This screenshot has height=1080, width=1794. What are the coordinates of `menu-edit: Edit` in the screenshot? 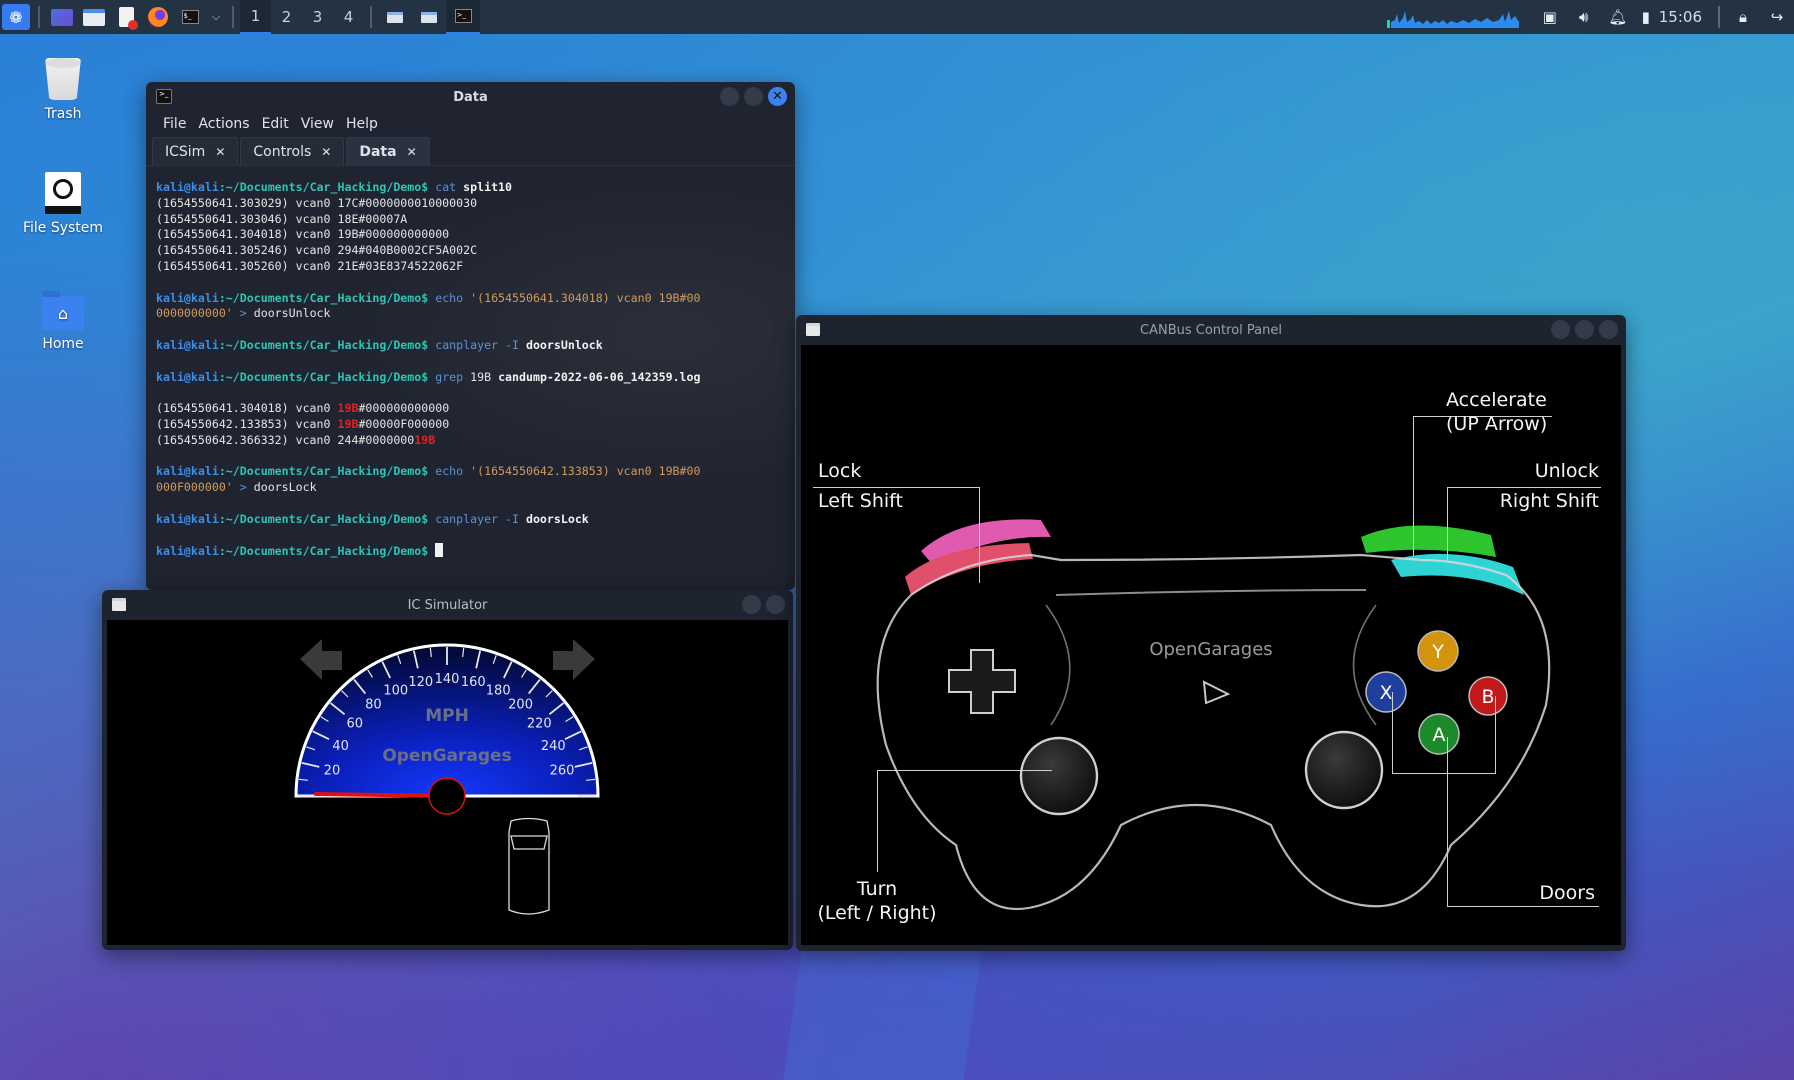 It's located at (275, 124).